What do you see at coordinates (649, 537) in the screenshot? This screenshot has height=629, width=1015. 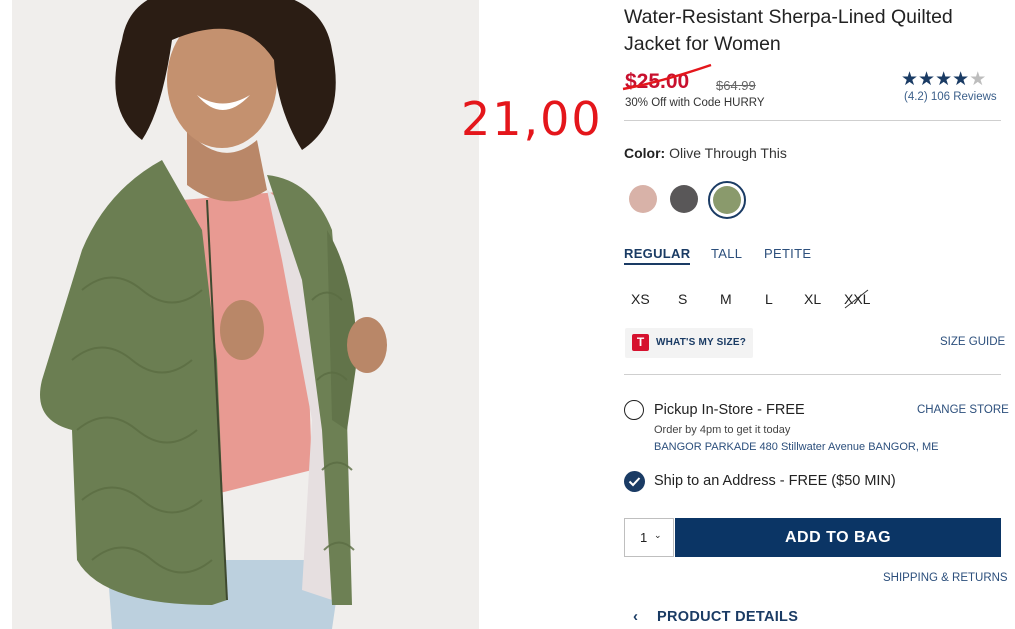 I see `quantity-select` at bounding box center [649, 537].